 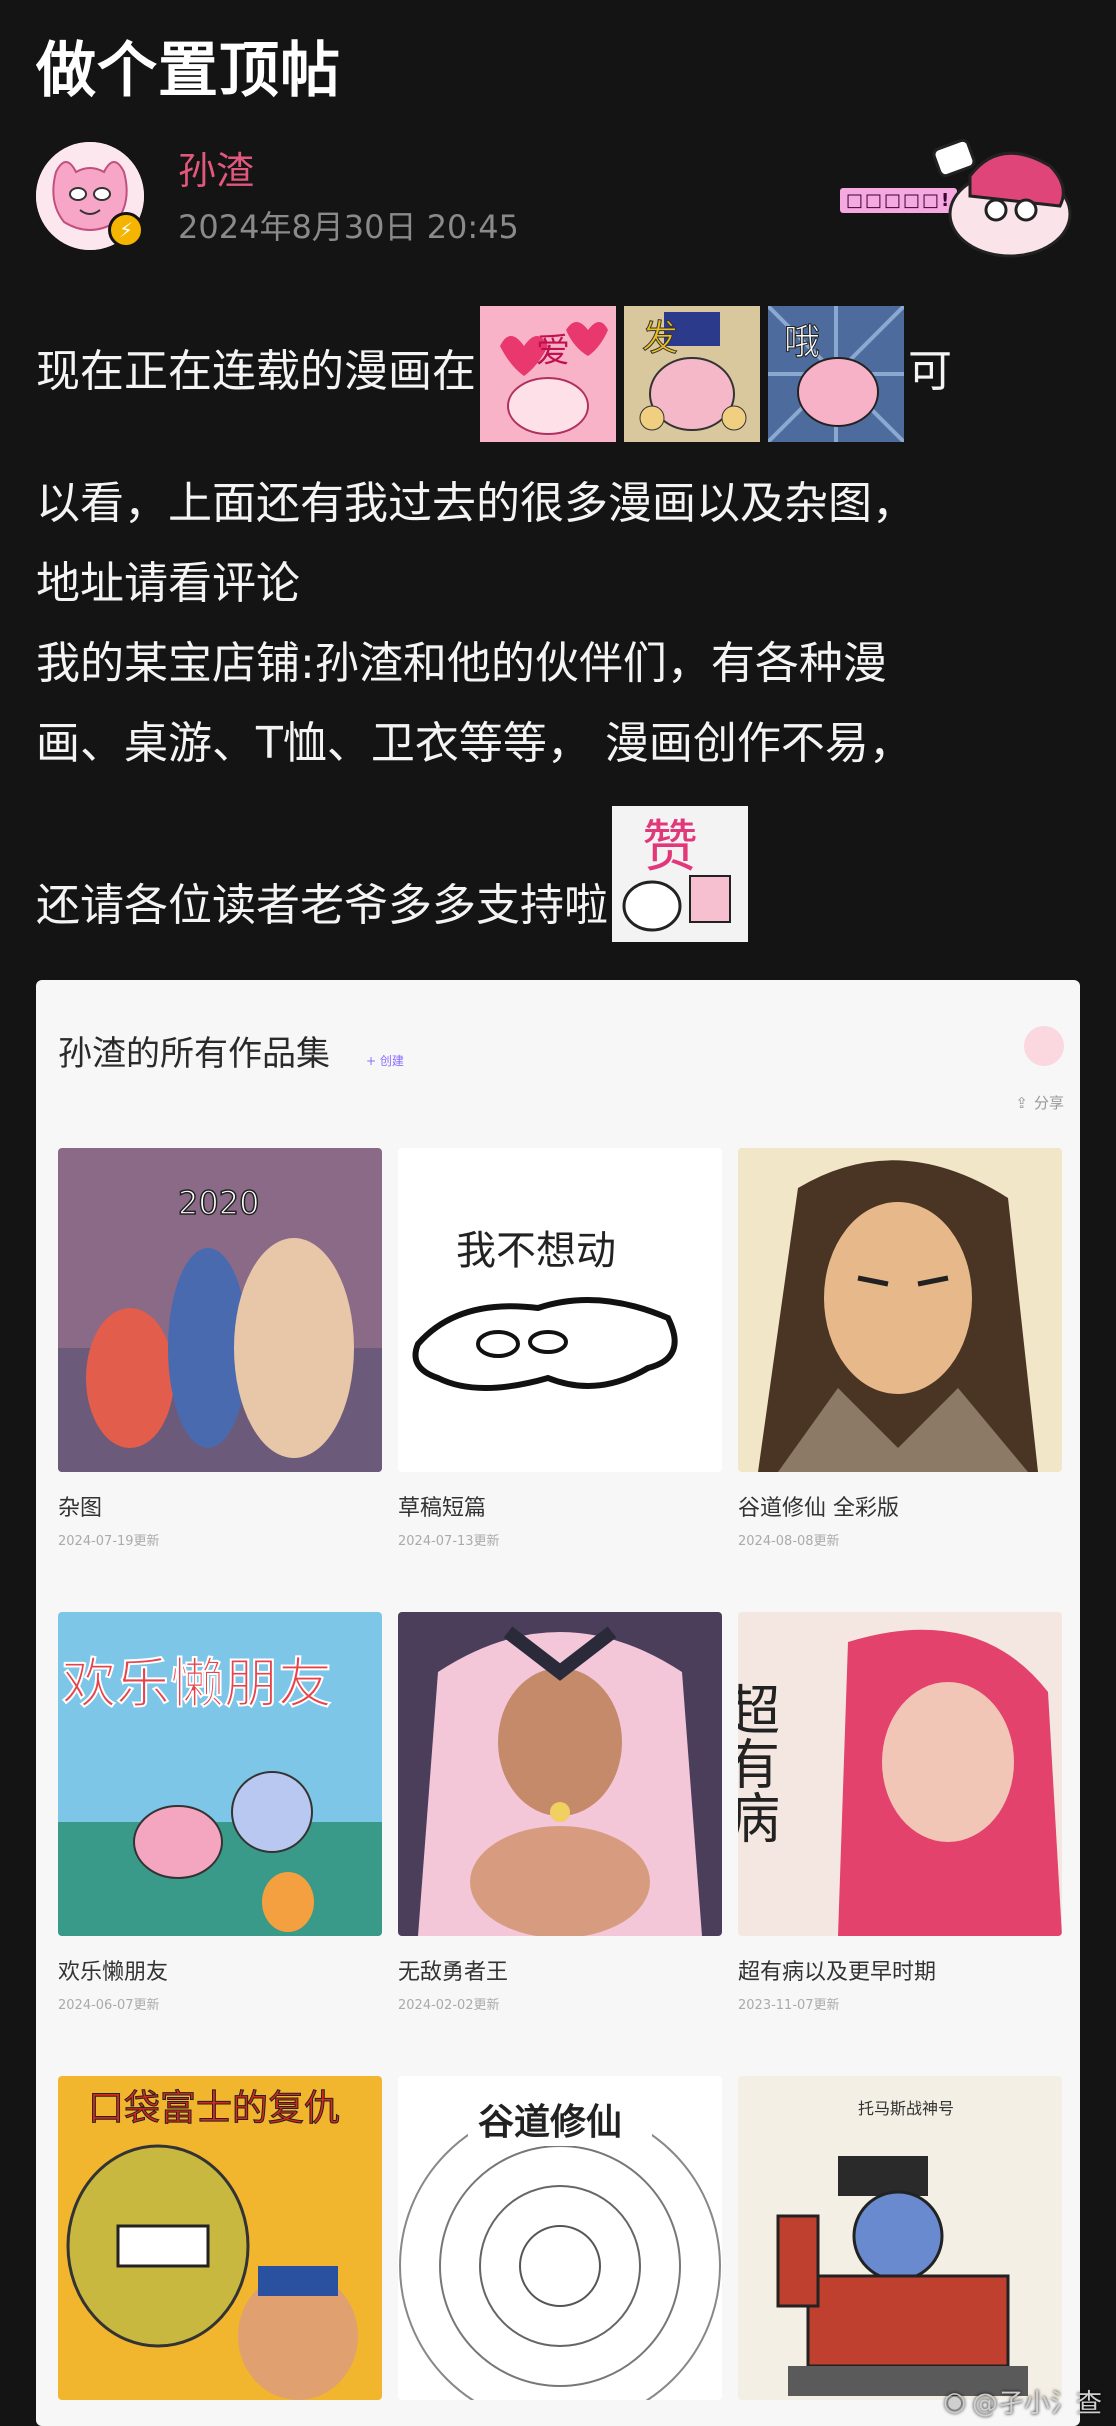 I want to click on work-item: 托马斯战神号, so click(x=900, y=2238).